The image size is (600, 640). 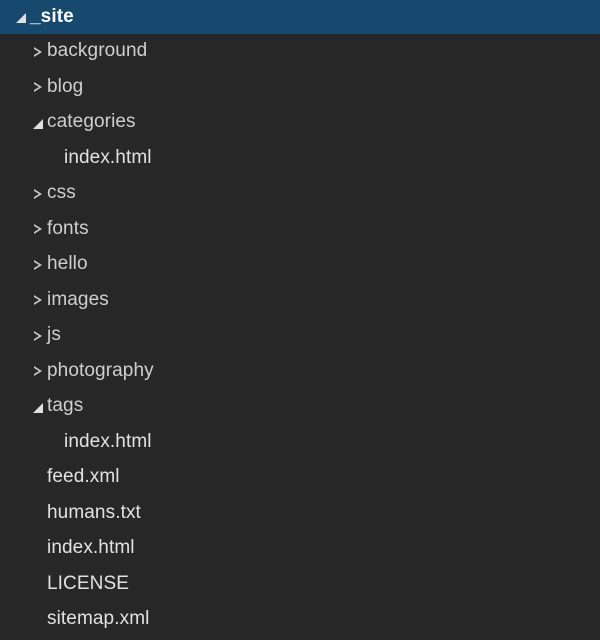 What do you see at coordinates (65, 406) in the screenshot?
I see `tree-item-label: tags` at bounding box center [65, 406].